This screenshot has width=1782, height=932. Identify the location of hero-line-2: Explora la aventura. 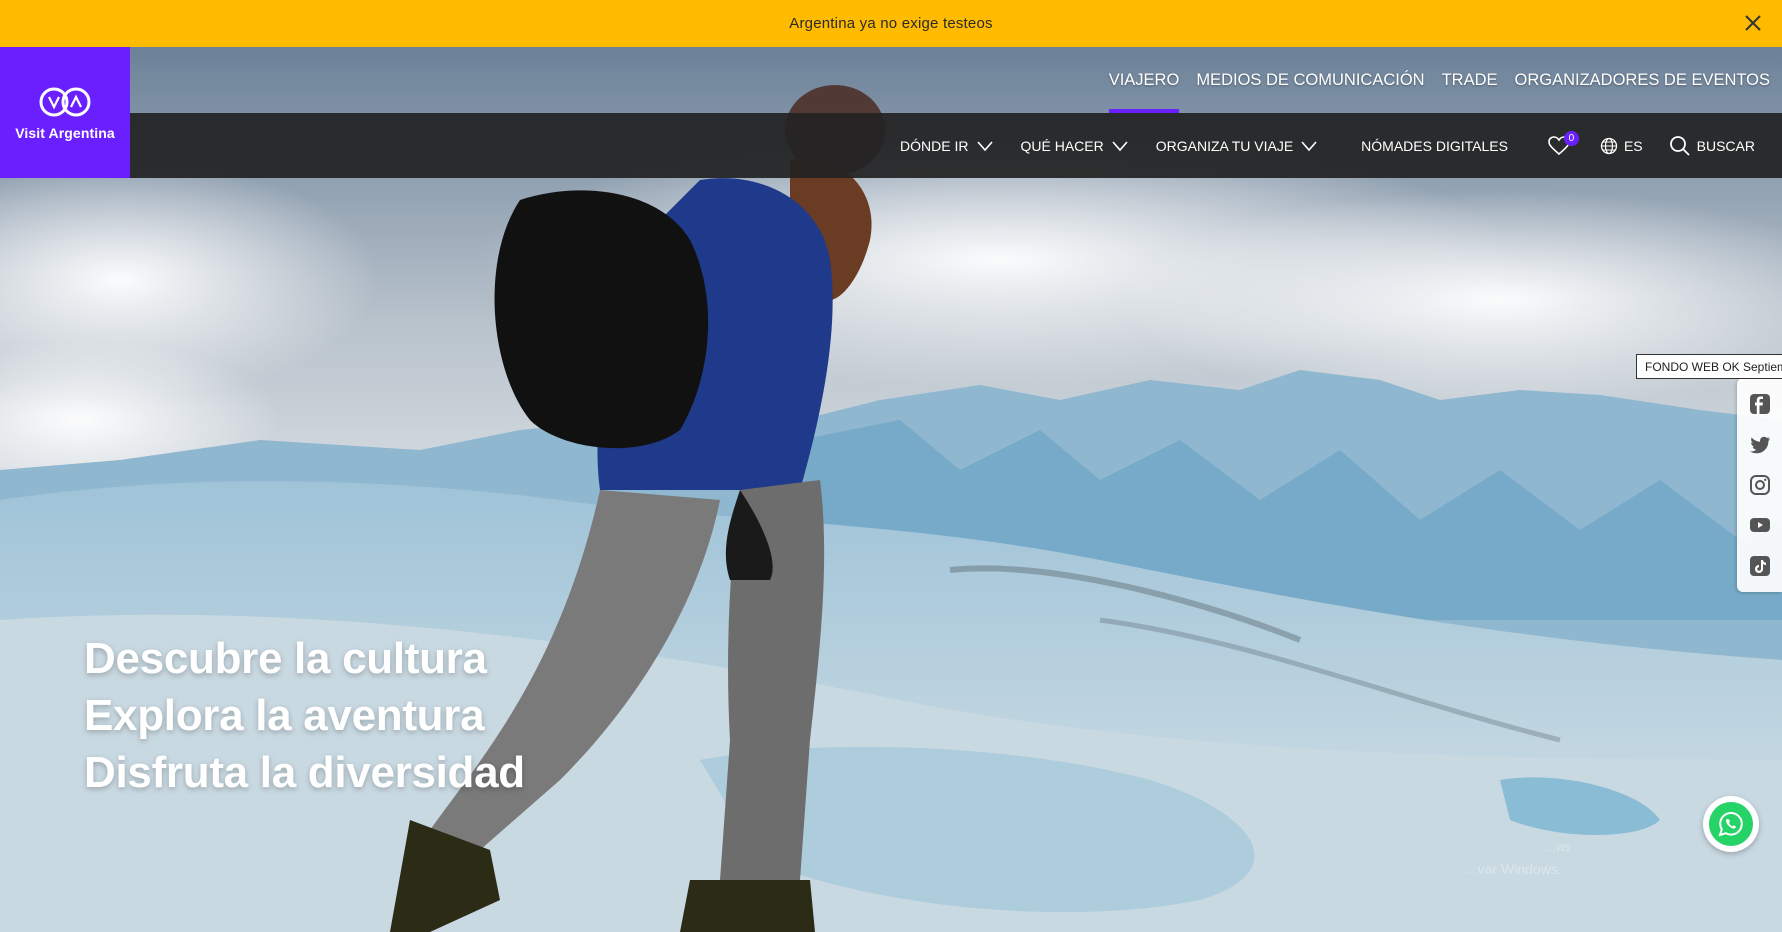
(284, 715).